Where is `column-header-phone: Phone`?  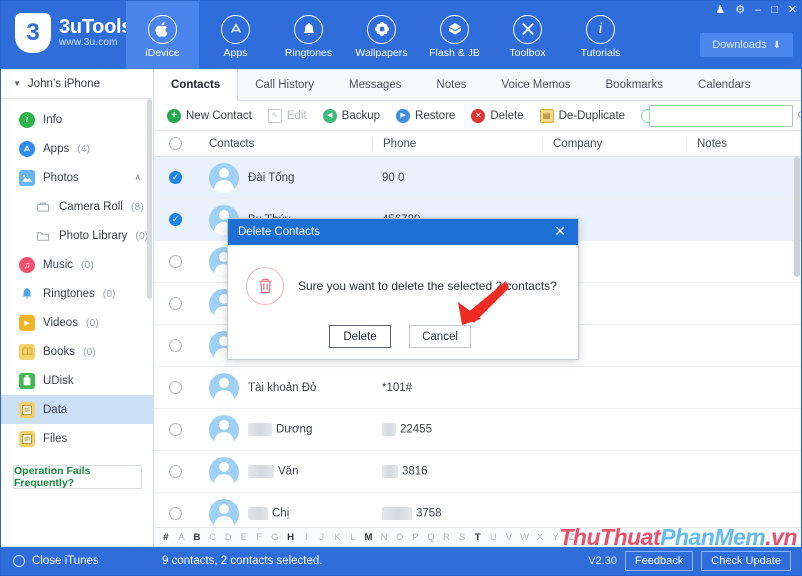 column-header-phone: Phone is located at coordinates (457, 143).